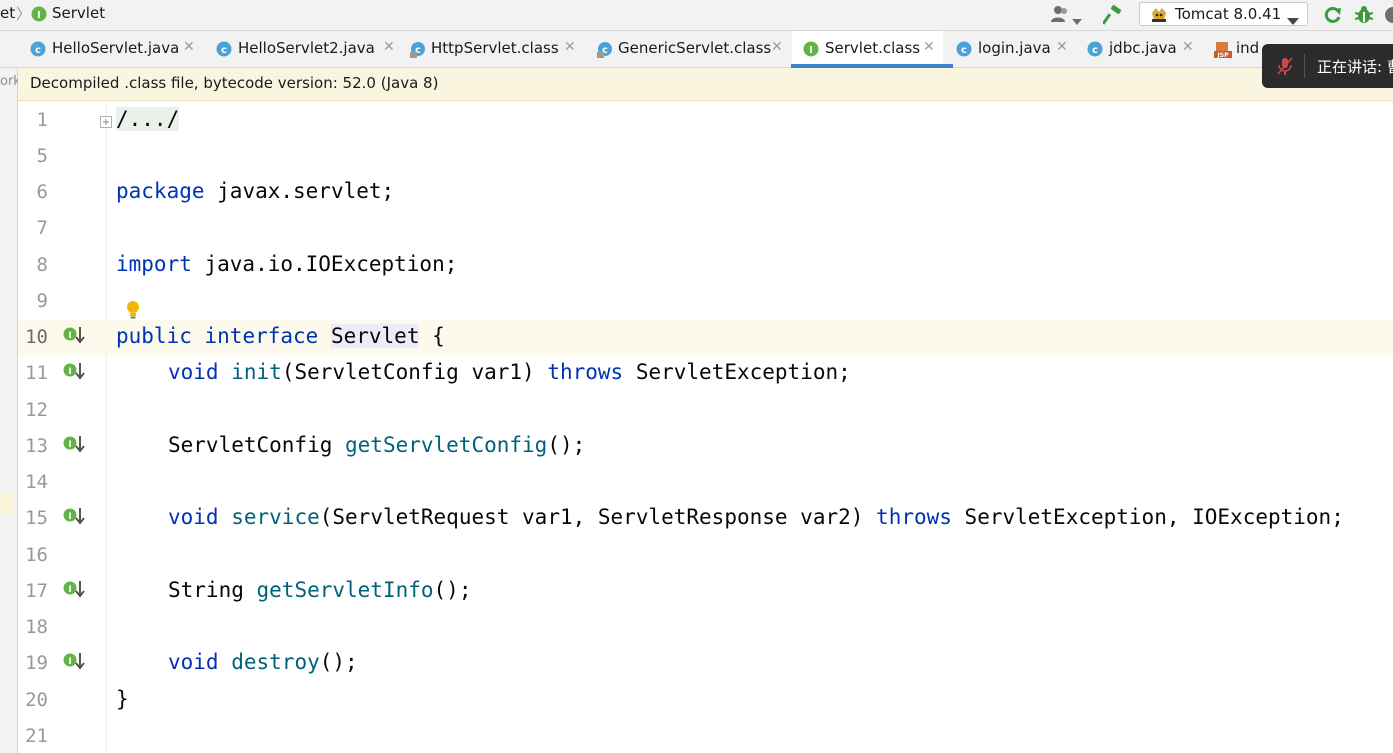  What do you see at coordinates (133, 312) in the screenshot?
I see `lightbulb-icon` at bounding box center [133, 312].